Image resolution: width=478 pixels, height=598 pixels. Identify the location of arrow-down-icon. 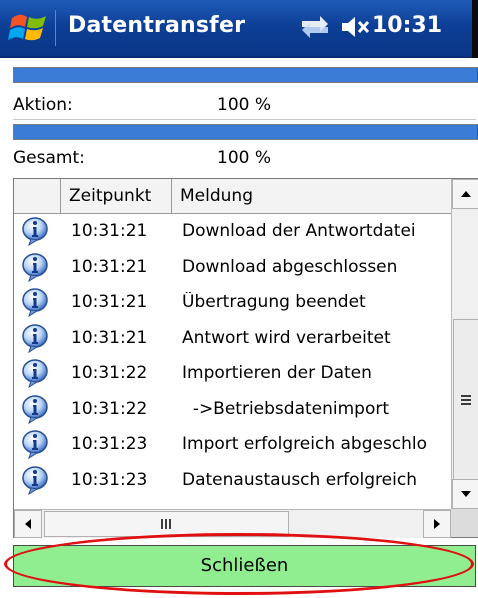
(466, 494).